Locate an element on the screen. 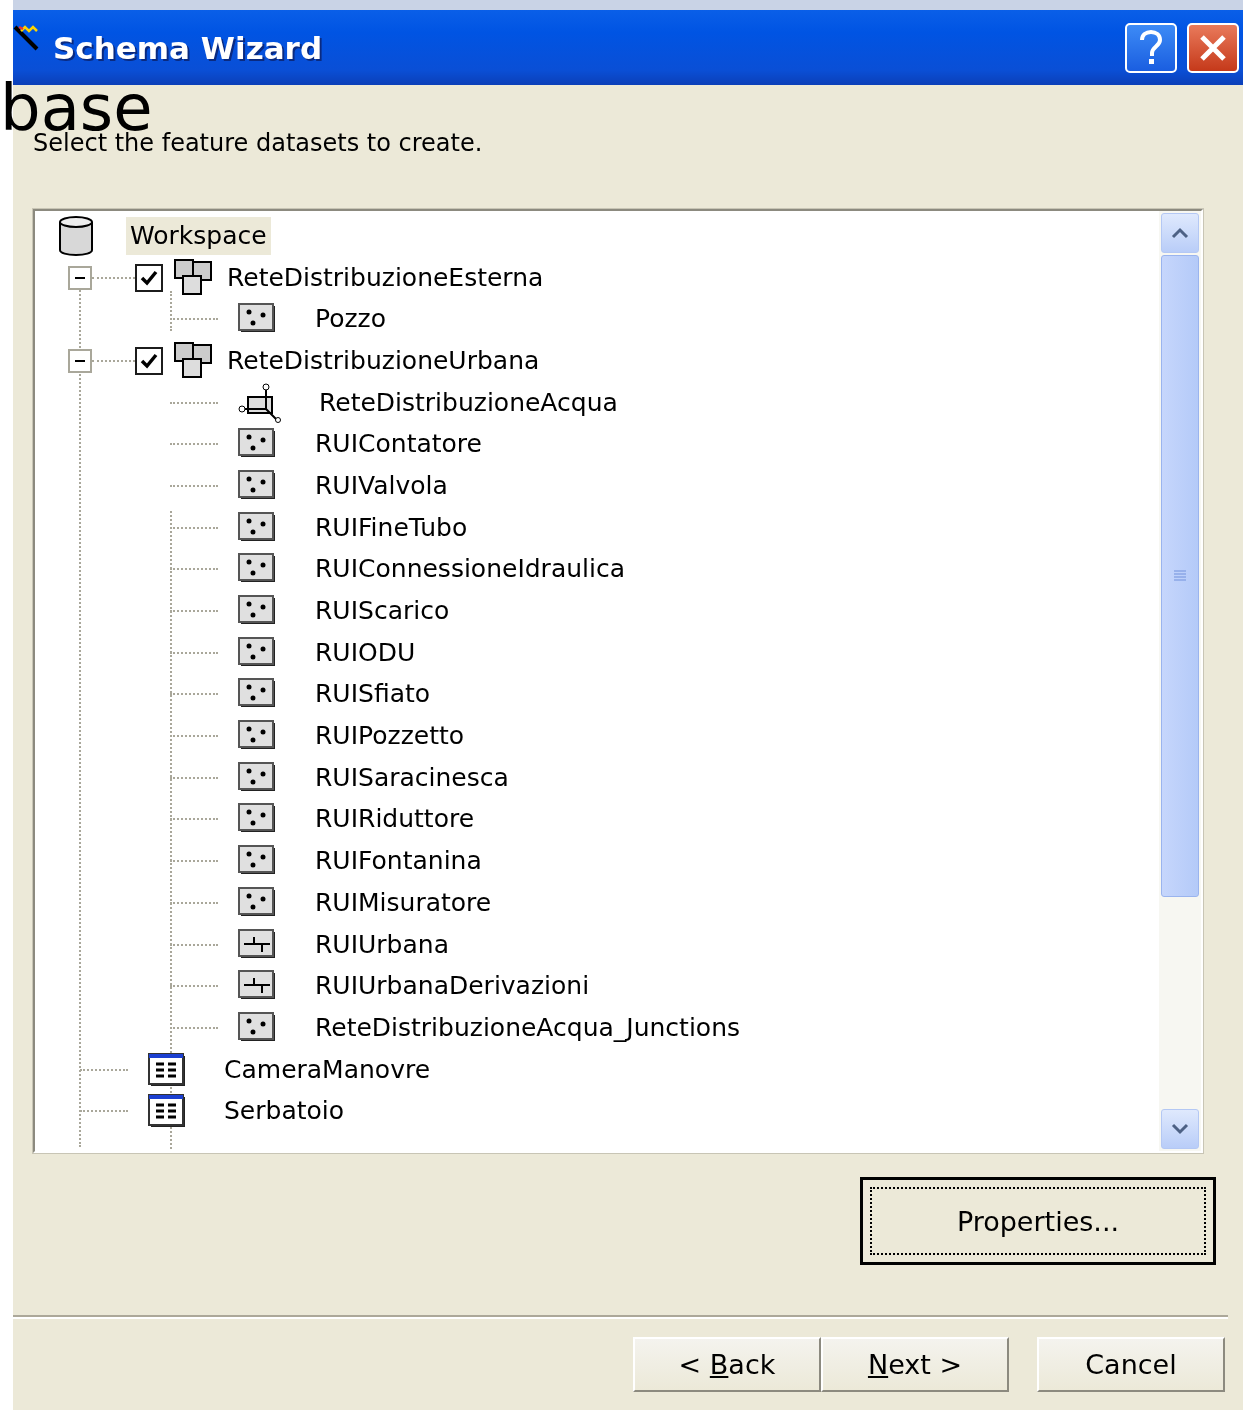 The height and width of the screenshot is (1410, 1243). scroll-thumb is located at coordinates (1180, 576).